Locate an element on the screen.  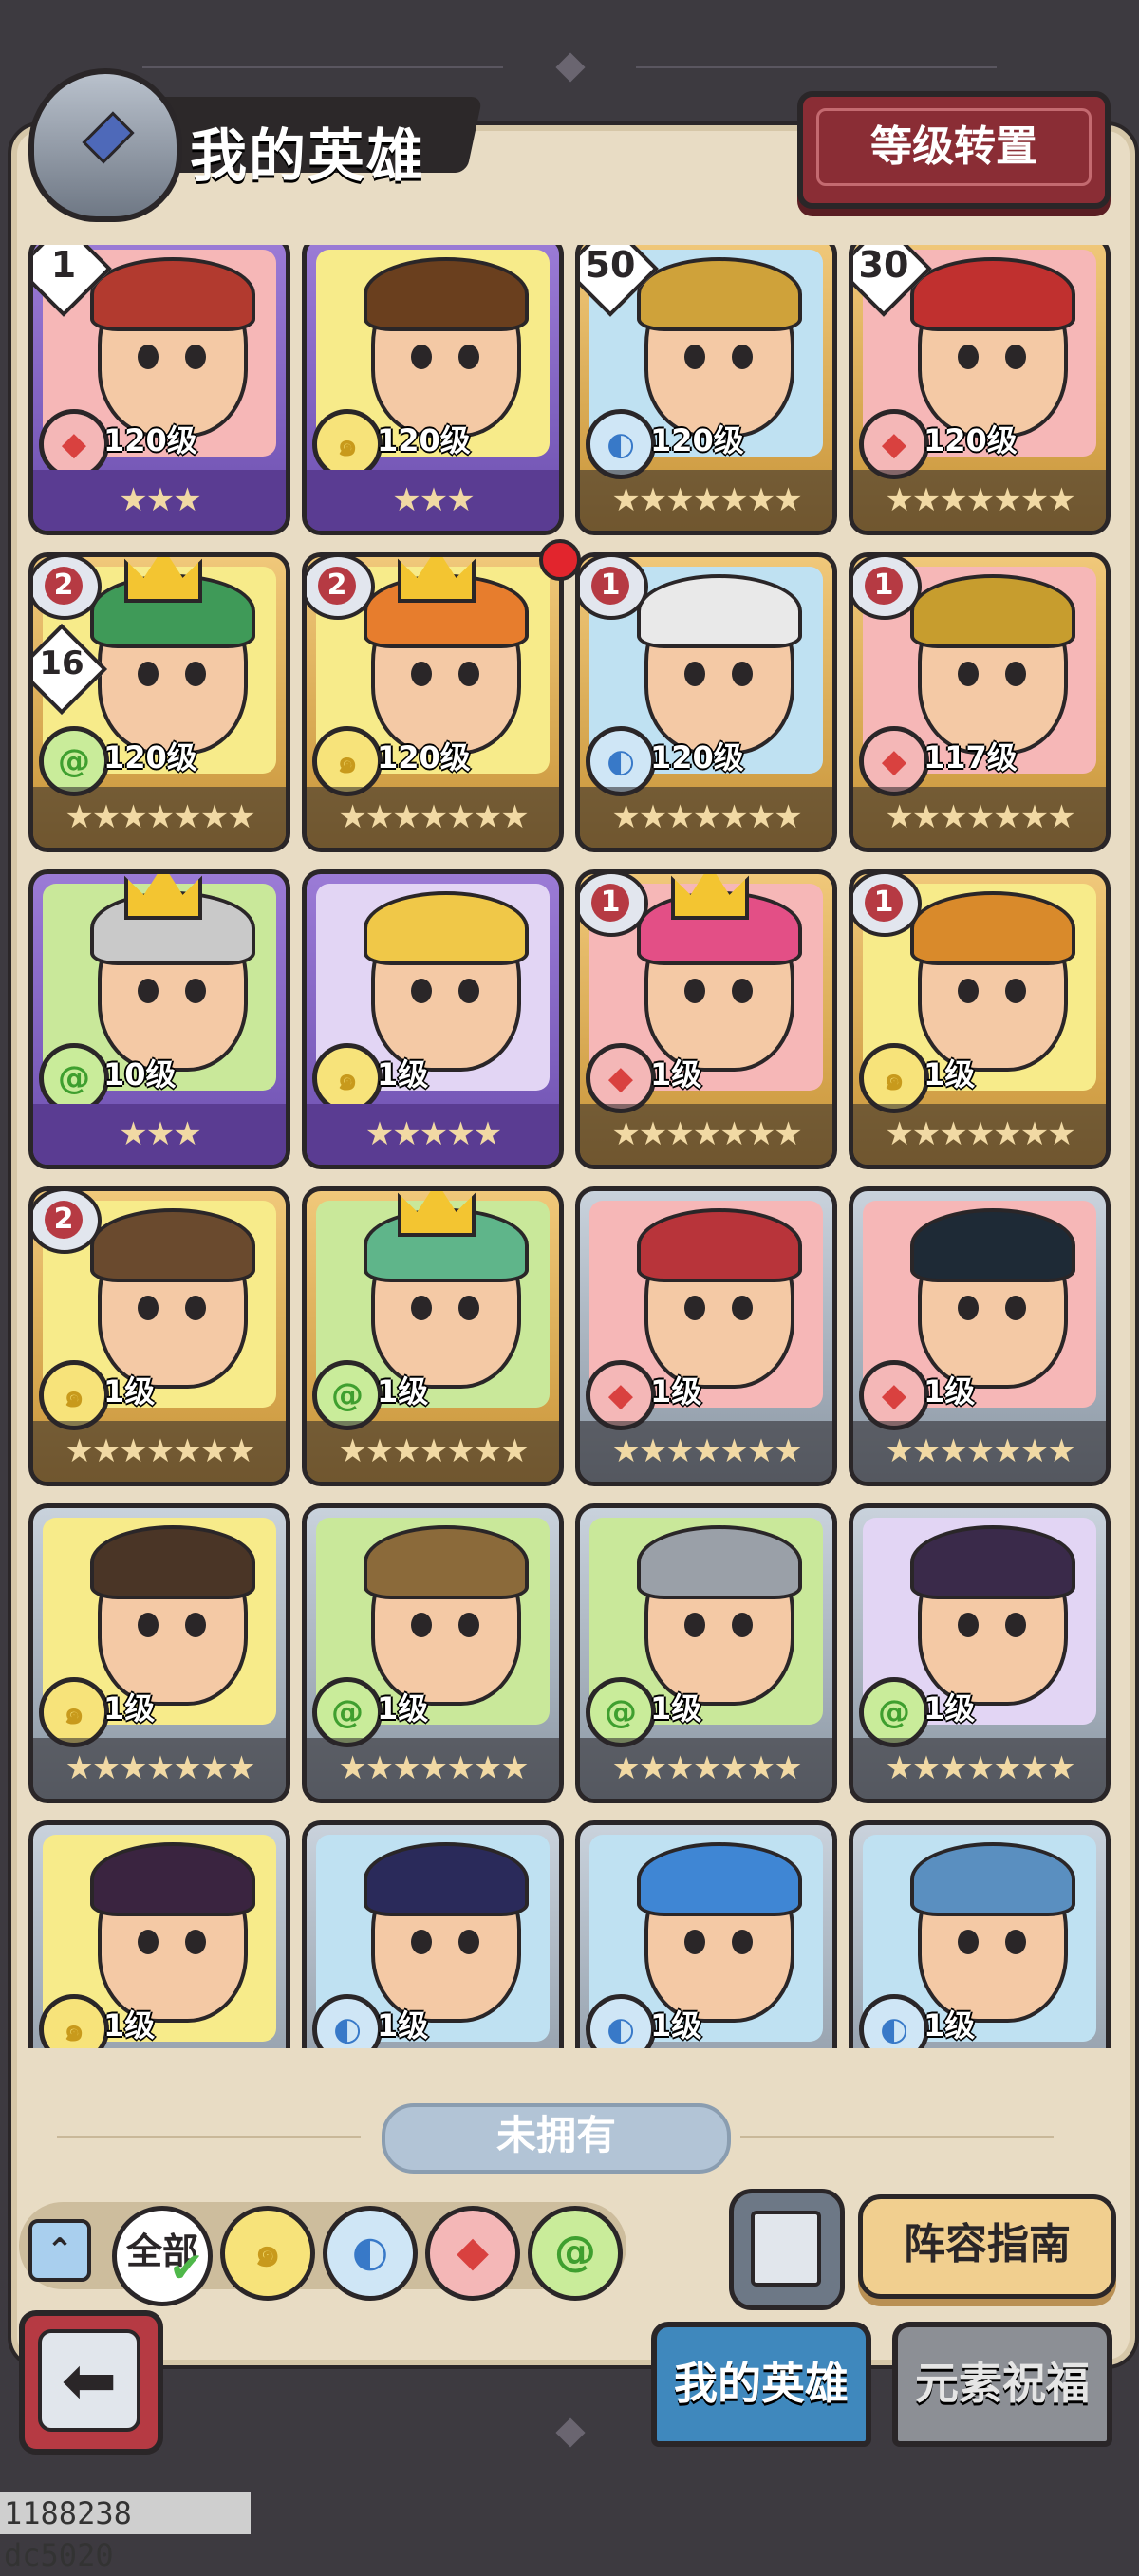
sub-badge-number: 16 is located at coordinates (61, 663).